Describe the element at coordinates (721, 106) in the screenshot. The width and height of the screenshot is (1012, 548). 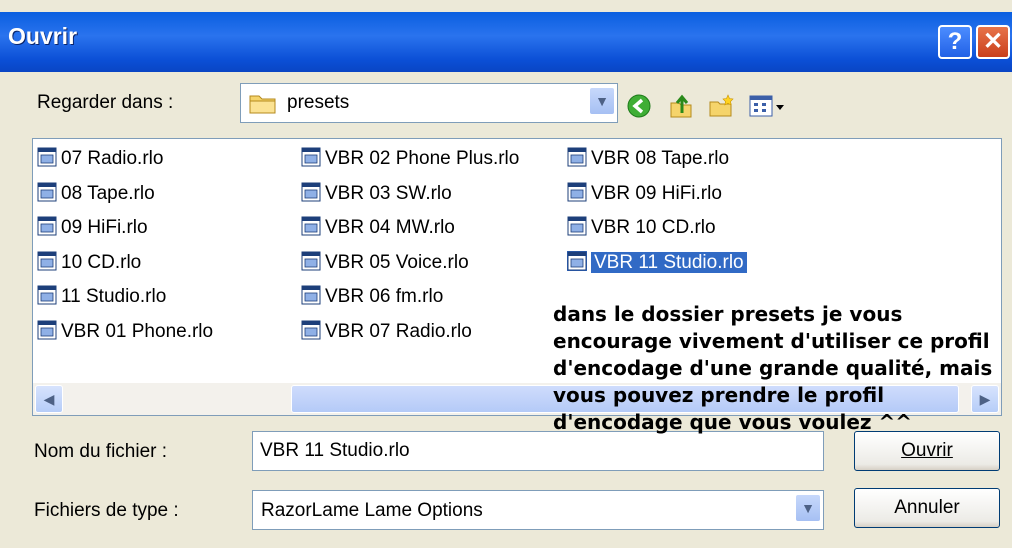
I see `new-folder-icon` at that location.